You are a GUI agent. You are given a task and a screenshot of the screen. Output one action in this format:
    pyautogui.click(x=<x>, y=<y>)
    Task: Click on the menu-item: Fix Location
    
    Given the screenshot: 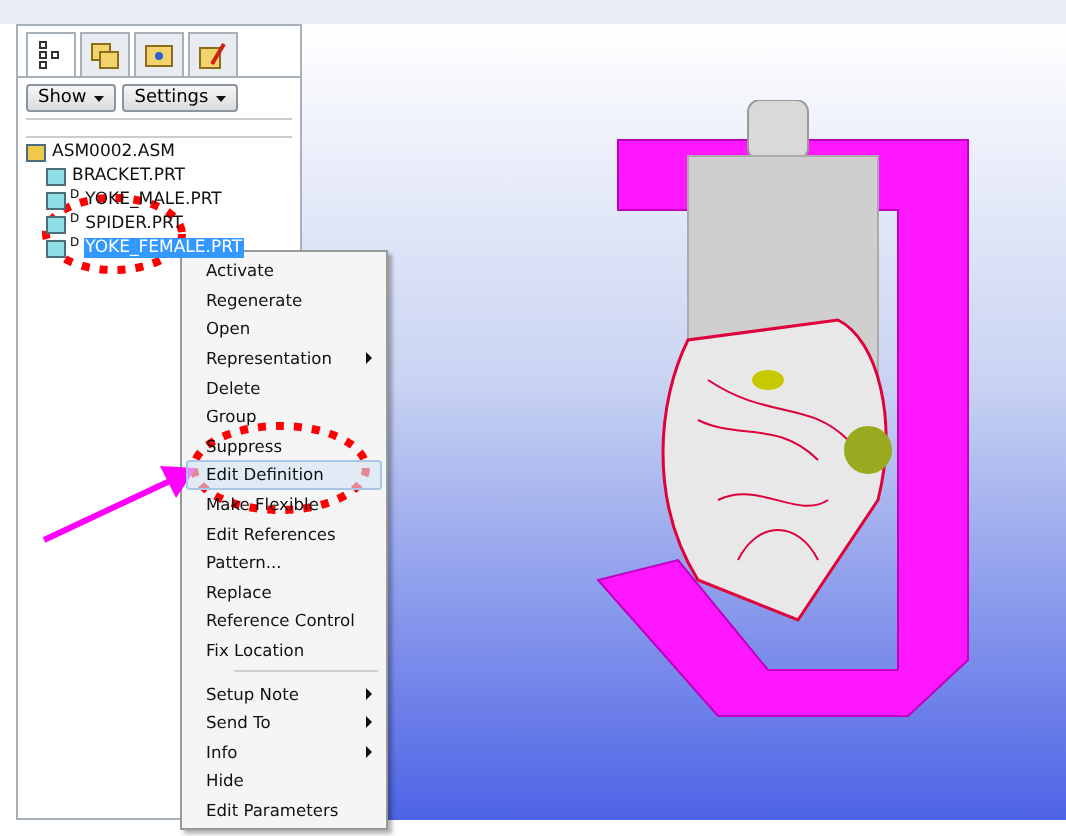 What is the action you would take?
    pyautogui.click(x=284, y=650)
    